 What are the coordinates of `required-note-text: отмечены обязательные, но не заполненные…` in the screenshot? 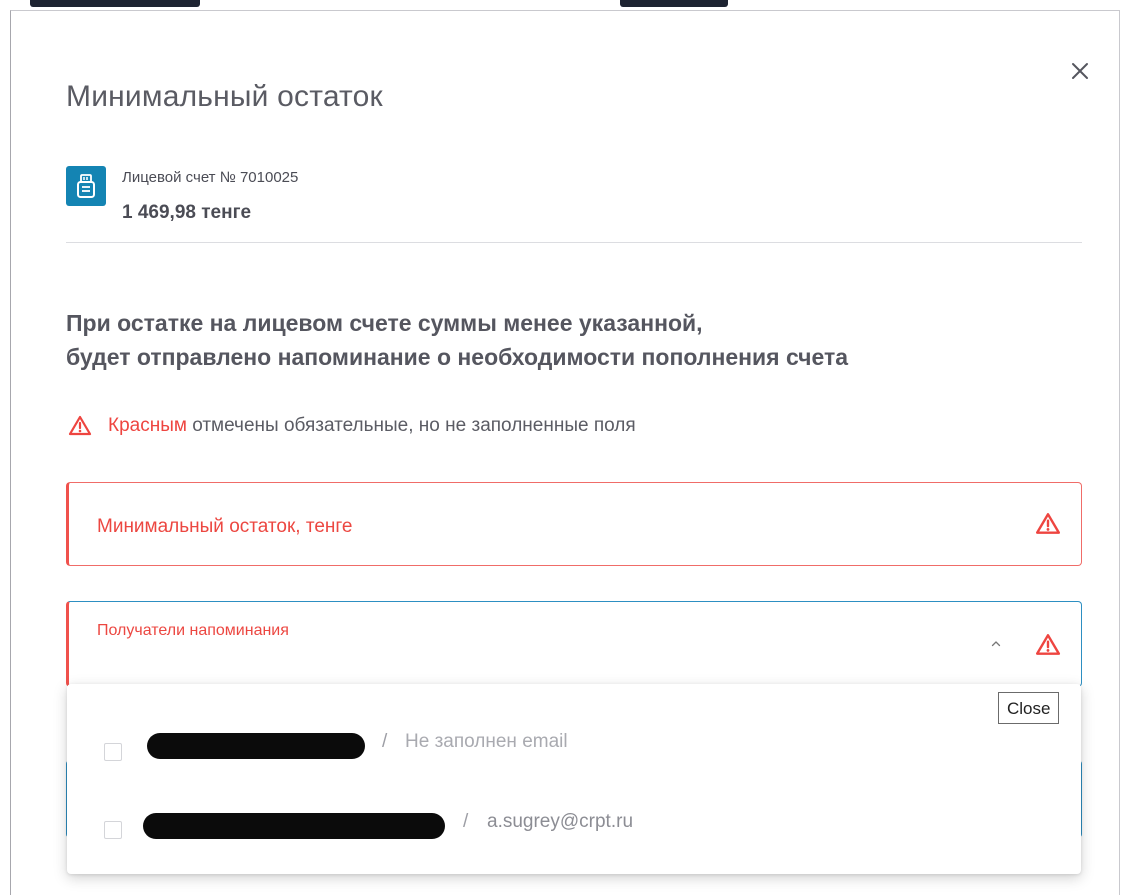 It's located at (414, 425).